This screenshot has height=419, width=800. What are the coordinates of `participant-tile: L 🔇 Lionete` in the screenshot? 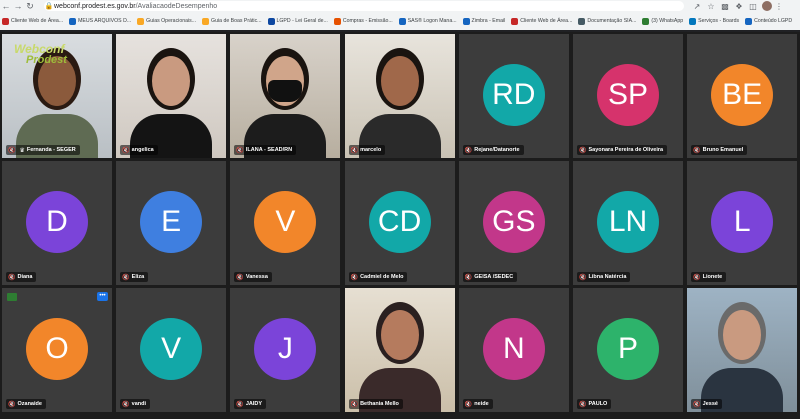 It's located at (742, 223).